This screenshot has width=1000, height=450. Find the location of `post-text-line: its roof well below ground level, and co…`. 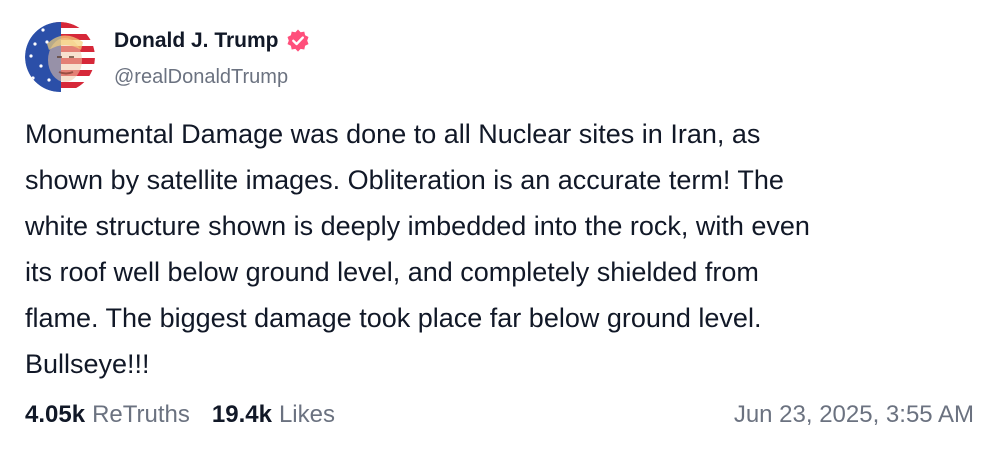

post-text-line: its roof well below ground level, and co… is located at coordinates (392, 272).